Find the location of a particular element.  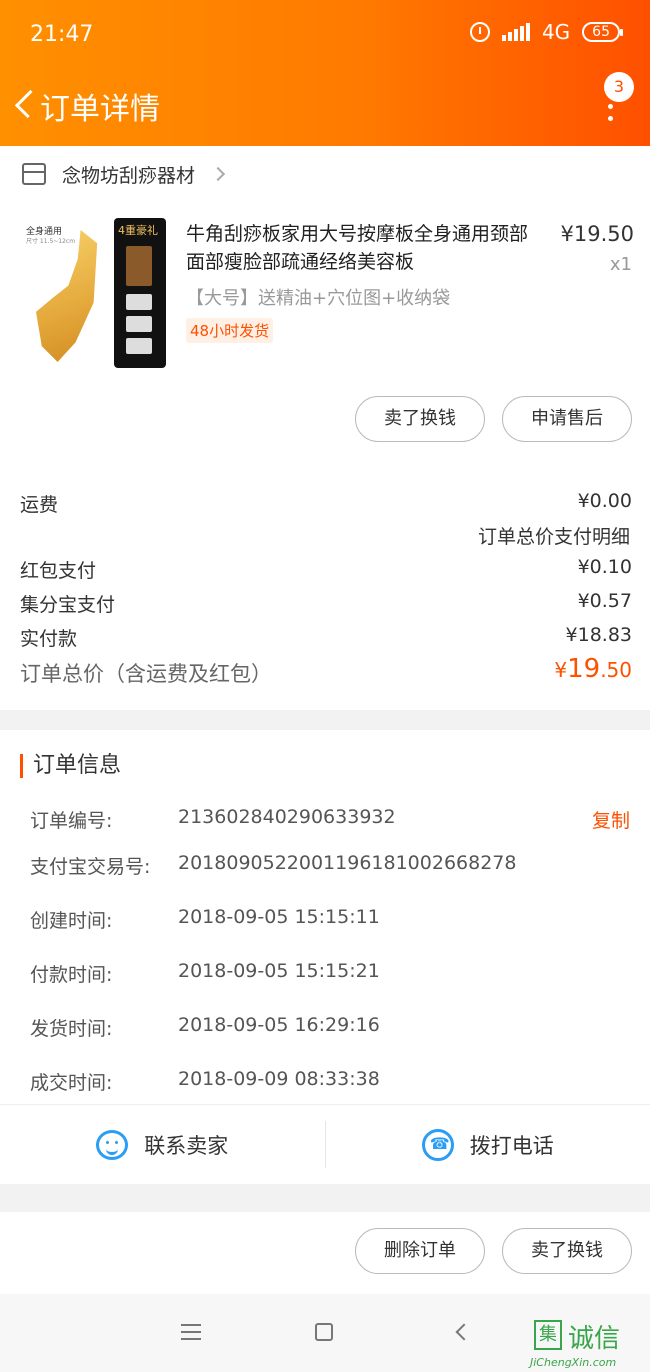

watermark-url: JiChengXin.com is located at coordinates (573, 1362).